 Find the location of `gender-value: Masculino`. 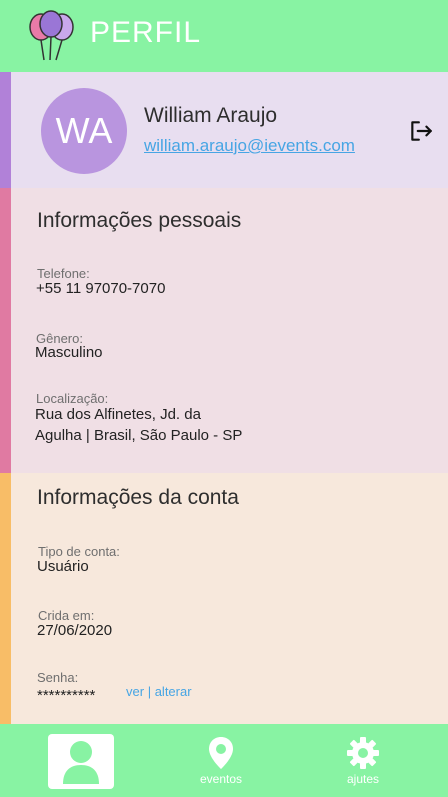

gender-value: Masculino is located at coordinates (69, 352).